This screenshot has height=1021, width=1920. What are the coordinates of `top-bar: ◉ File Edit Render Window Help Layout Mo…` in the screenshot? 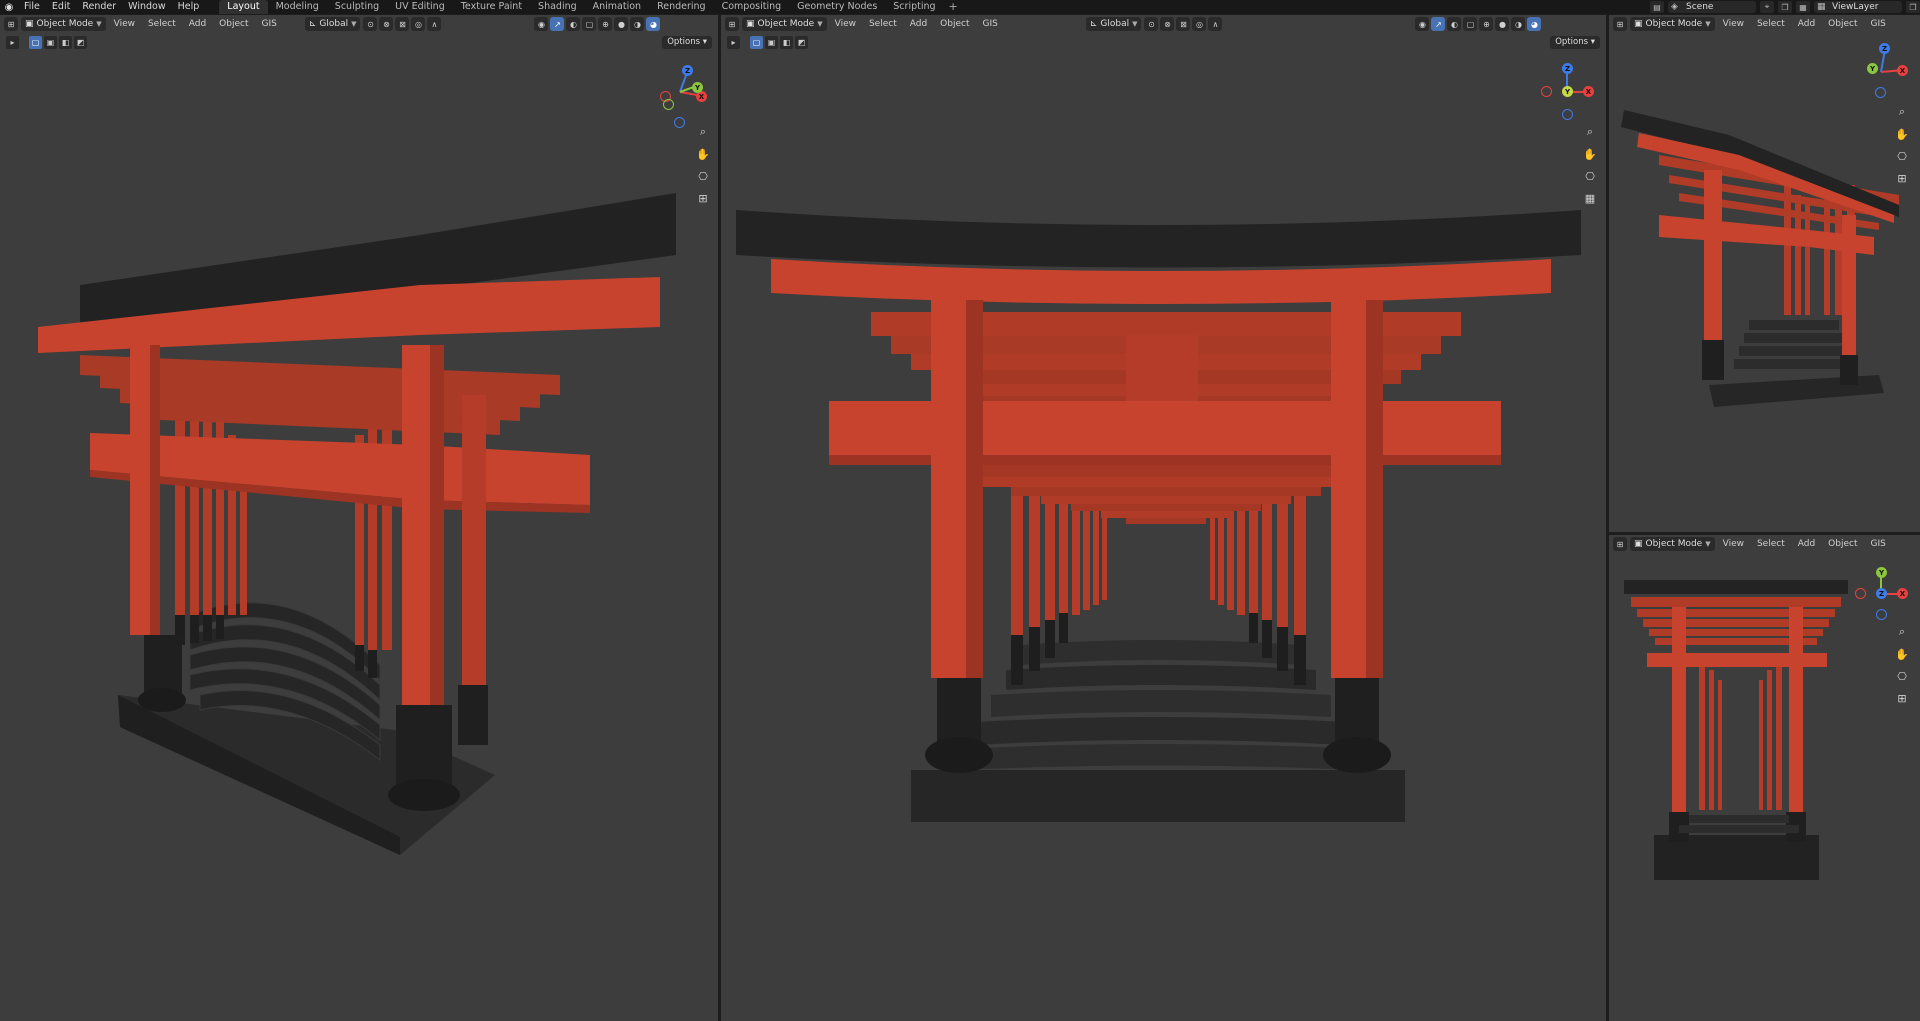 It's located at (960, 7).